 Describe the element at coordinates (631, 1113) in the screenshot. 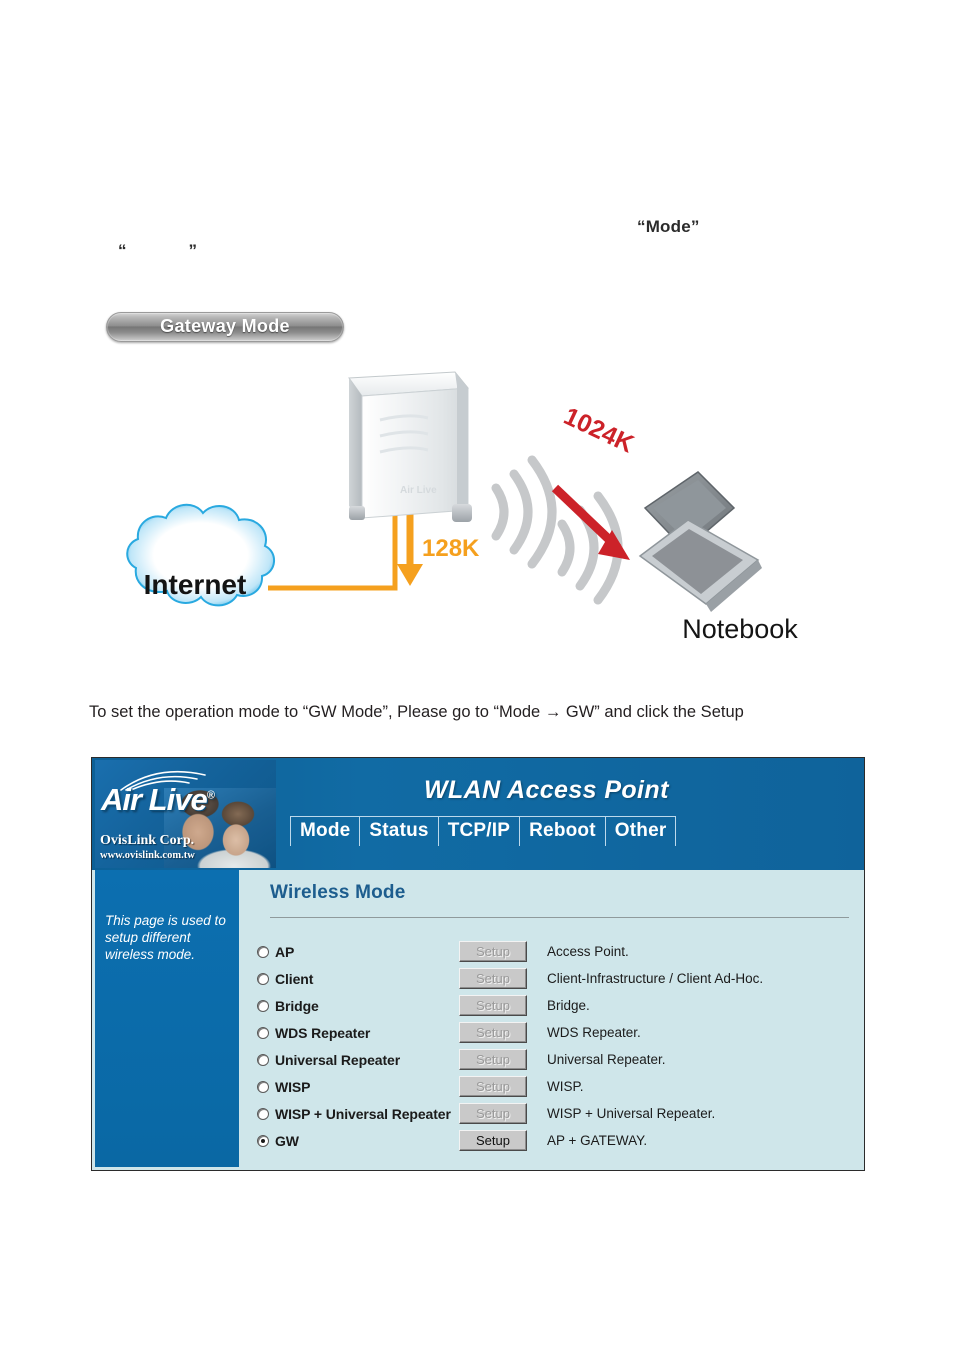

I see `mode-description-wisp-universal-repeater: WISP + Universal Repeater.` at that location.